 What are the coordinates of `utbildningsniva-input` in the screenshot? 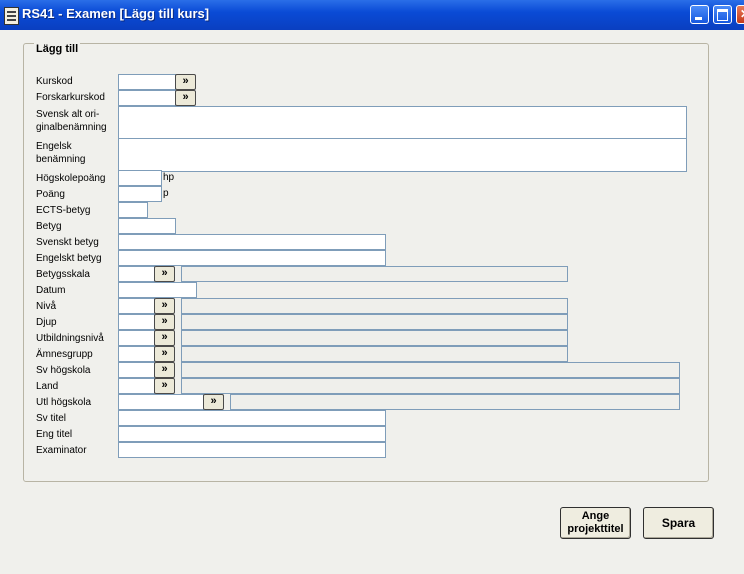 It's located at (136, 338).